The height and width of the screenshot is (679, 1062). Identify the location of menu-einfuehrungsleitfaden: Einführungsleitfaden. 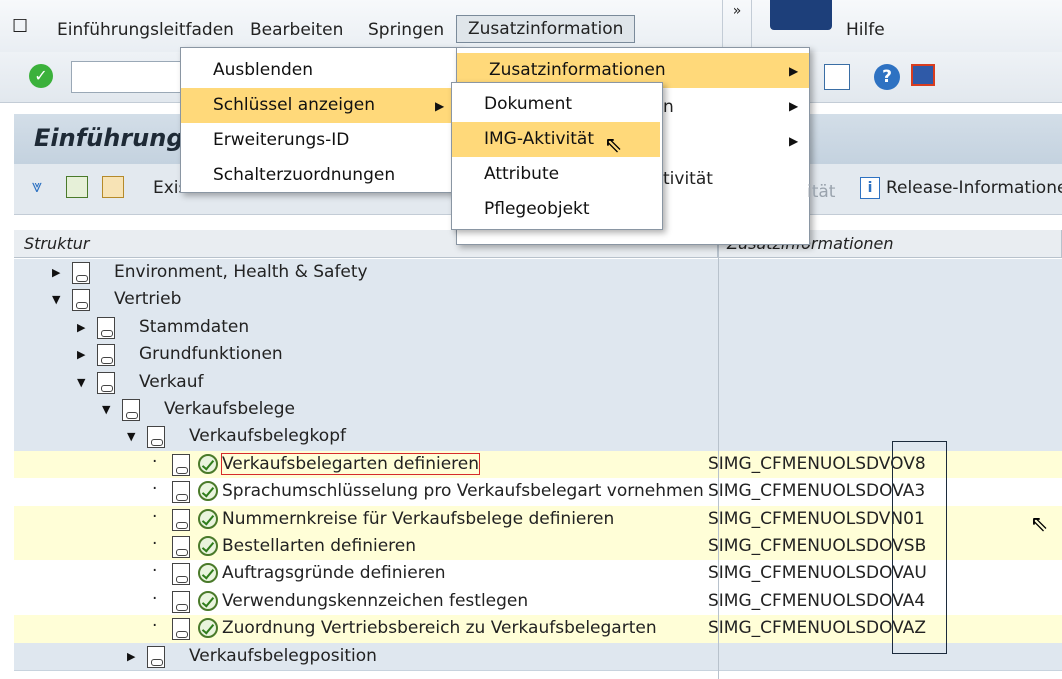
(145, 30).